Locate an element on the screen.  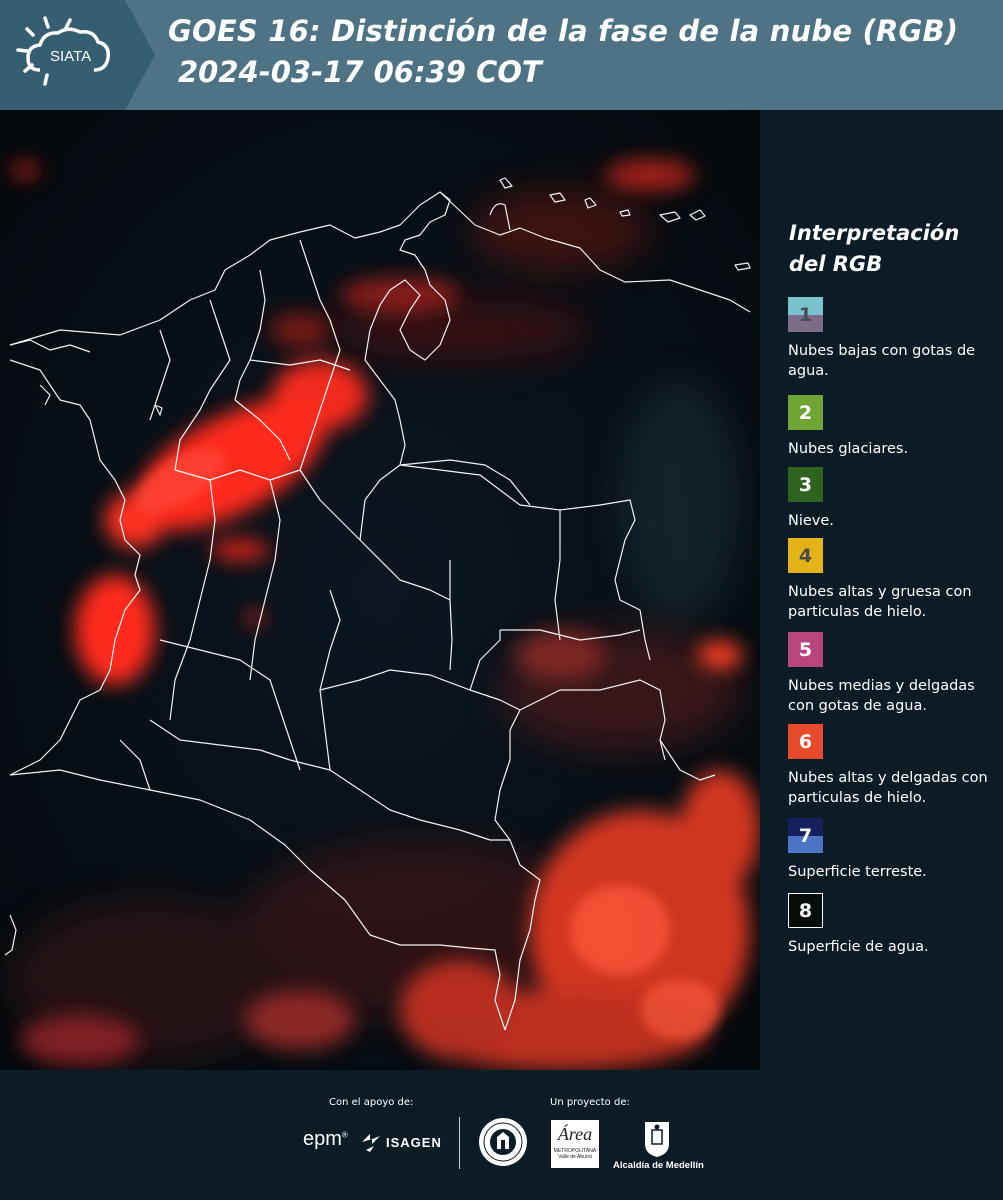
legend-swatch-3: 3 is located at coordinates (805, 484).